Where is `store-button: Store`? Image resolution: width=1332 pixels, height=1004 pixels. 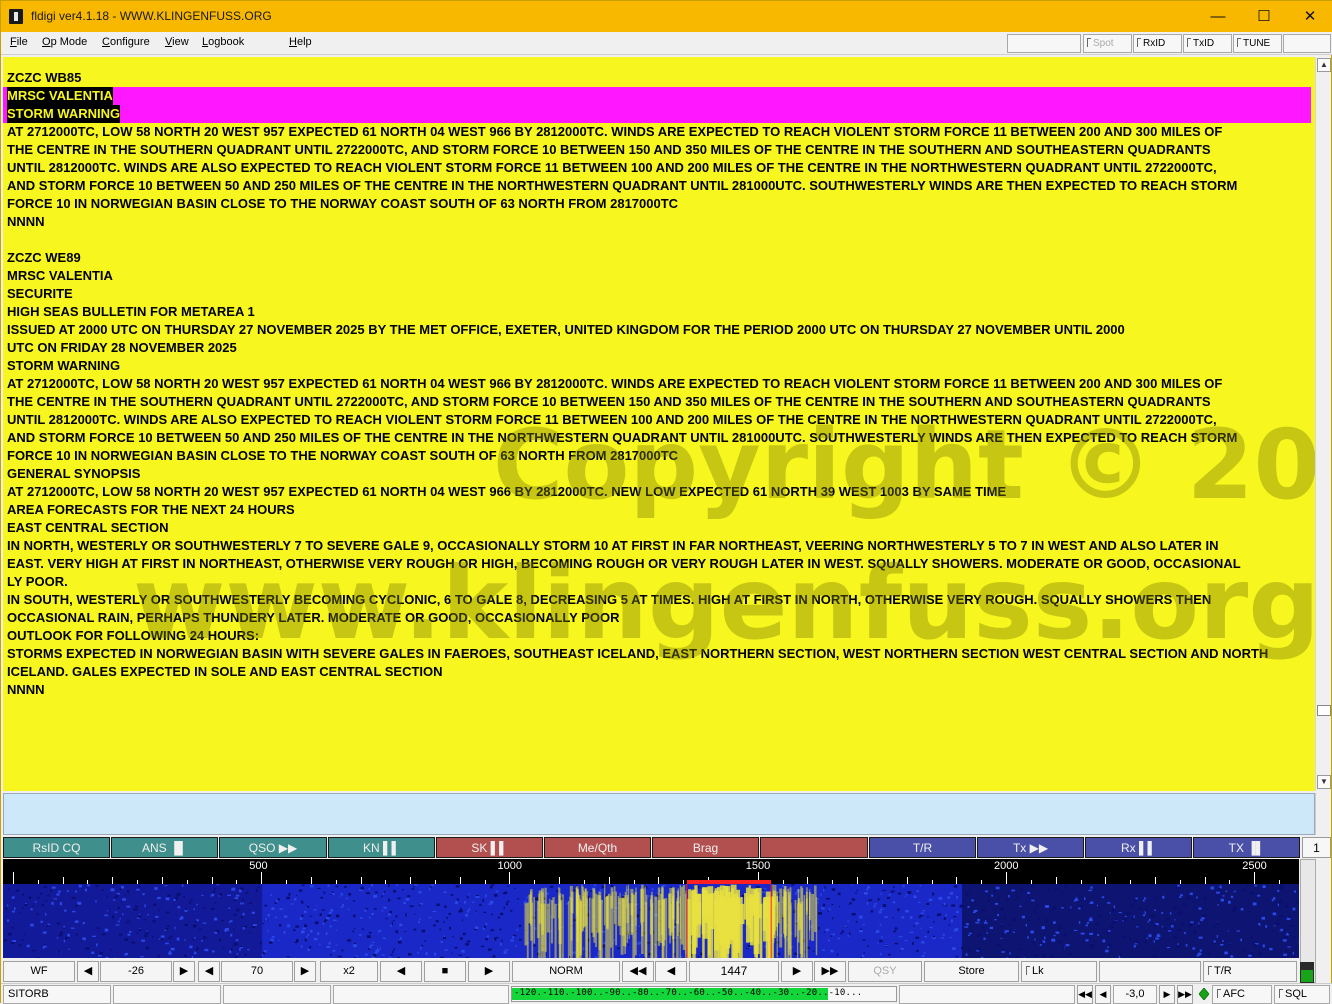 store-button: Store is located at coordinates (971, 971).